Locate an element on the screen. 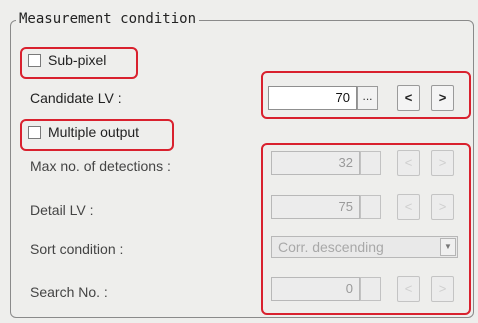 Image resolution: width=478 pixels, height=323 pixels. candidate-lv-input: 70 is located at coordinates (312, 98).